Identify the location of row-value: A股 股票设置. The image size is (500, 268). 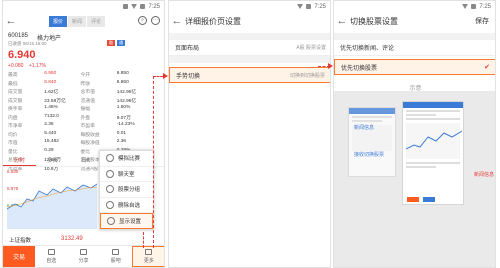
(311, 48).